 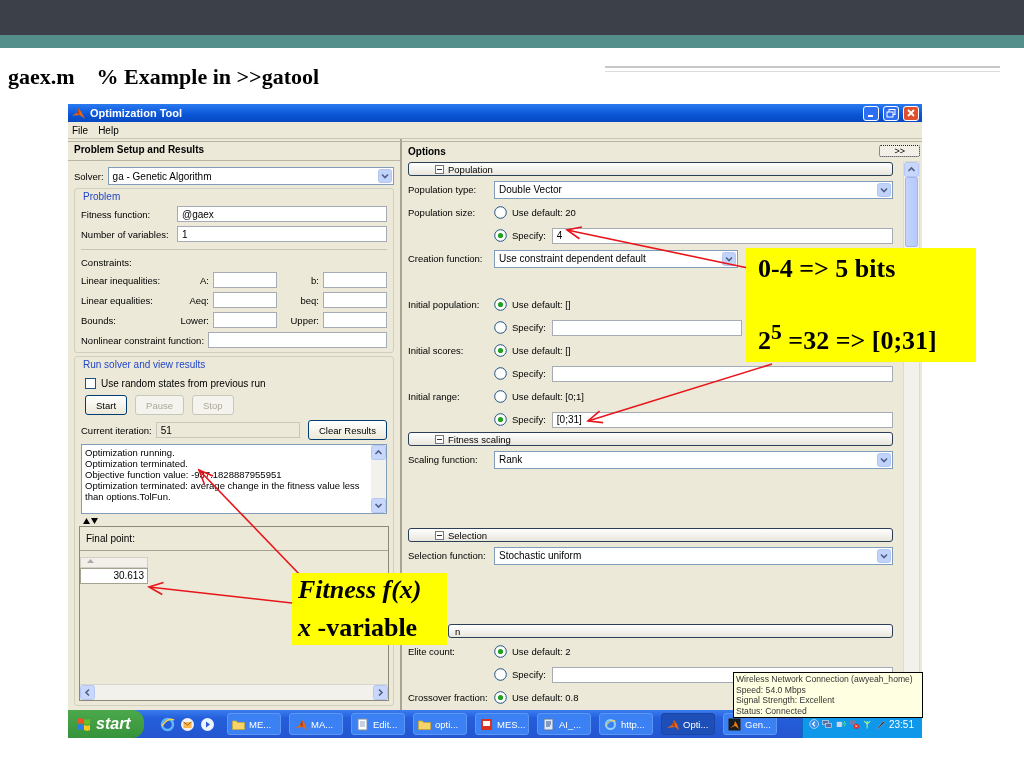 I want to click on radio-button: Use default: [0;1], so click(x=542, y=396).